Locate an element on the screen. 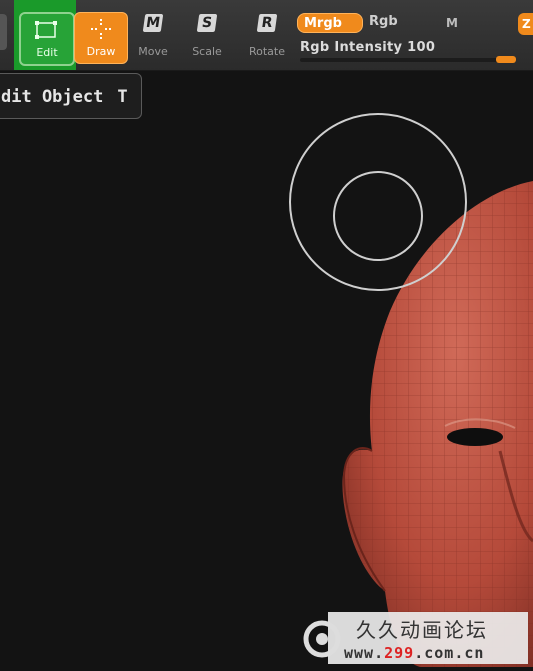  watermark-title: 久久动画论坛 is located at coordinates (422, 630).